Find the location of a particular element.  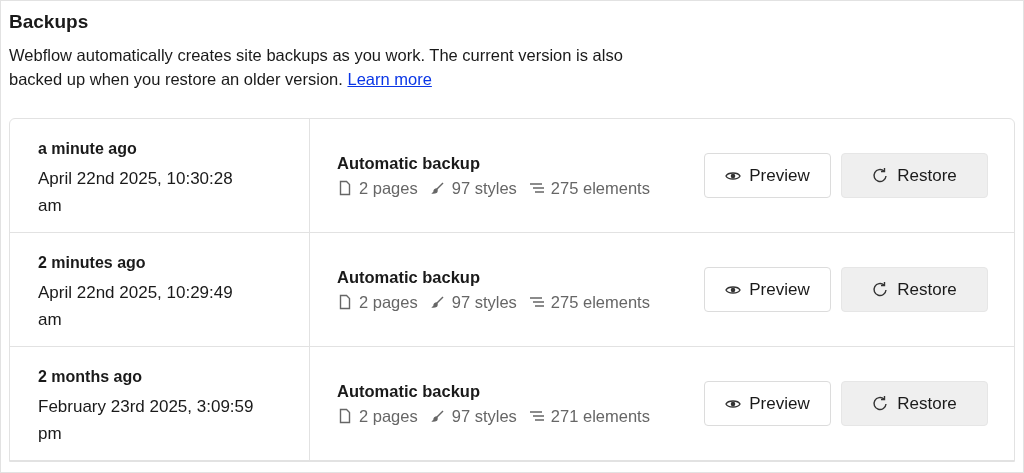

page-title: Backups is located at coordinates (49, 22).